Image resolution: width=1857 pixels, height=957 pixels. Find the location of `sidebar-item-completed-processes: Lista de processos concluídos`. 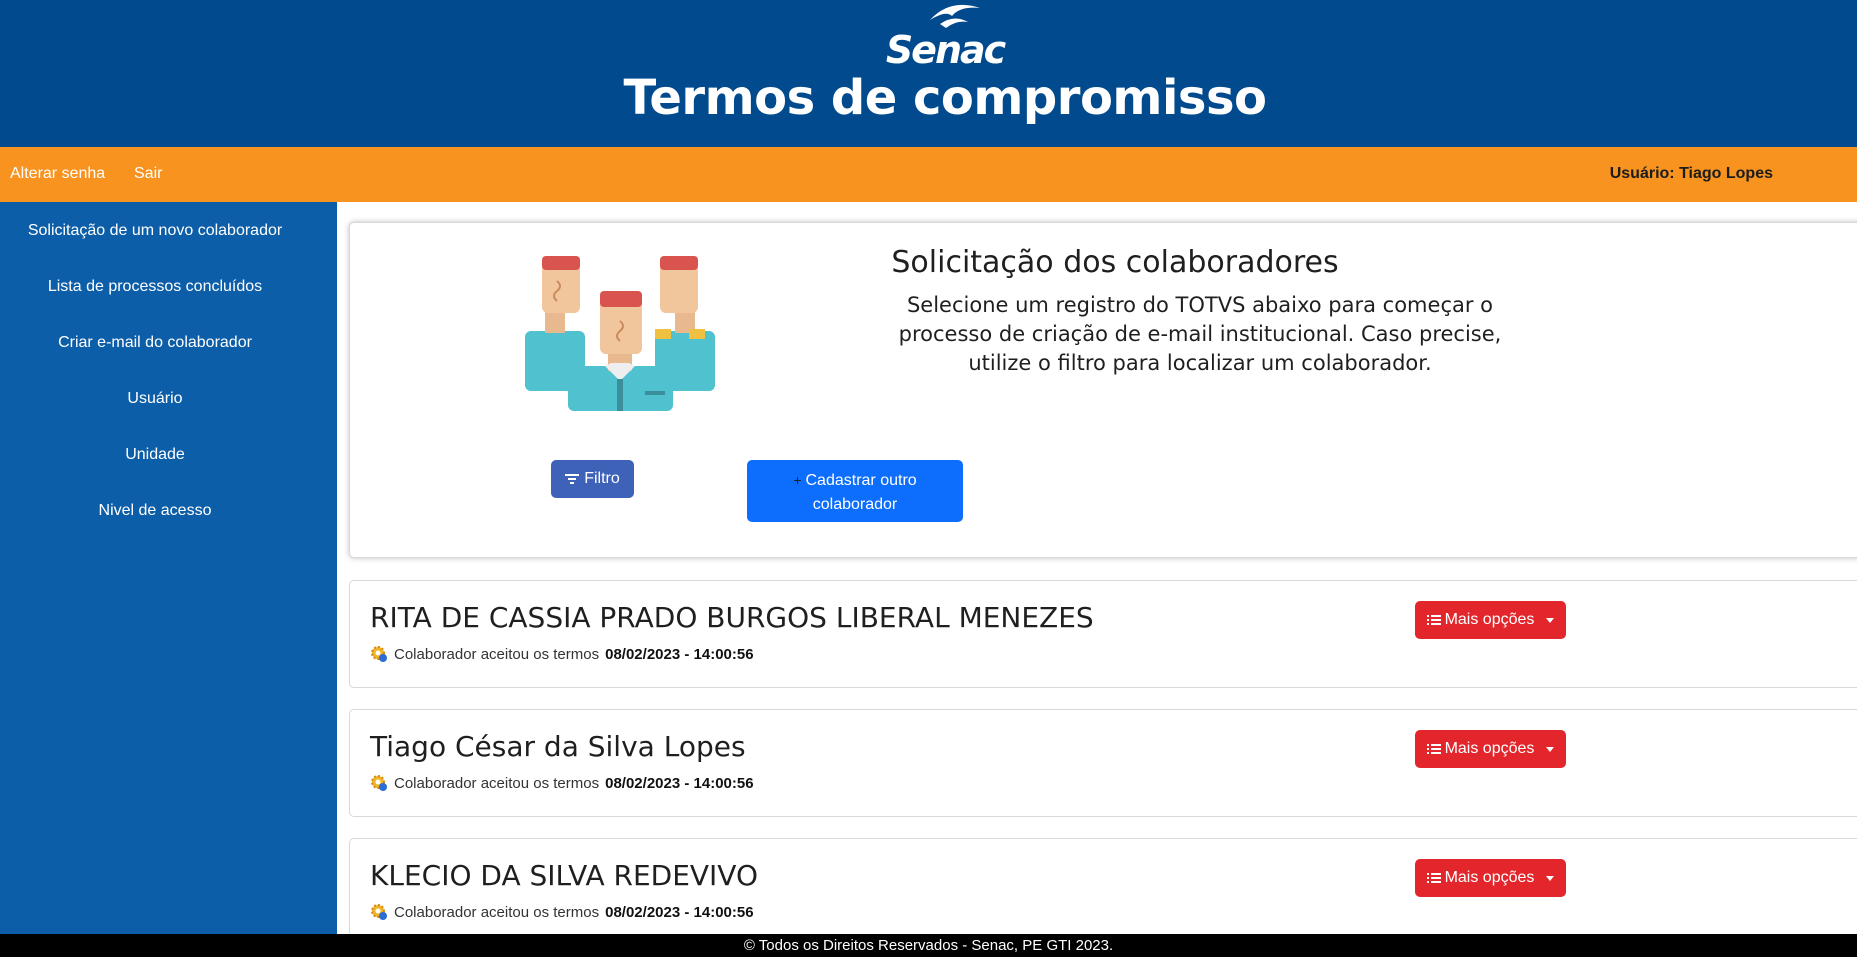

sidebar-item-completed-processes: Lista de processos concluídos is located at coordinates (155, 287).